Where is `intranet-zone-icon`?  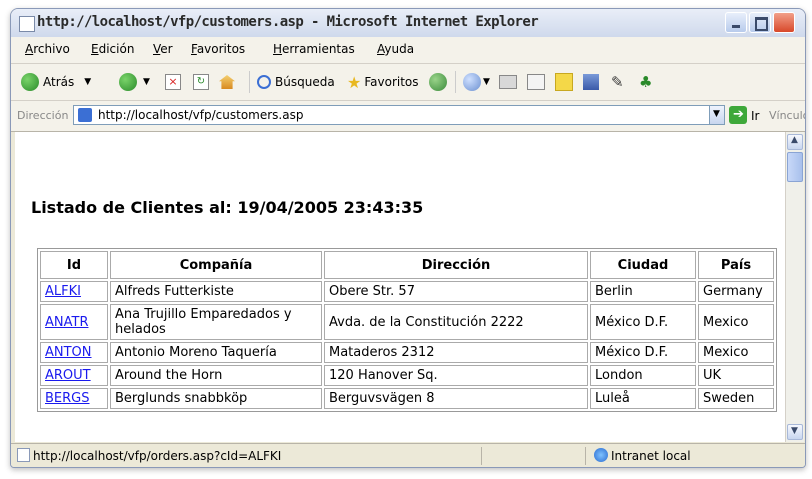
intranet-zone-icon is located at coordinates (601, 455).